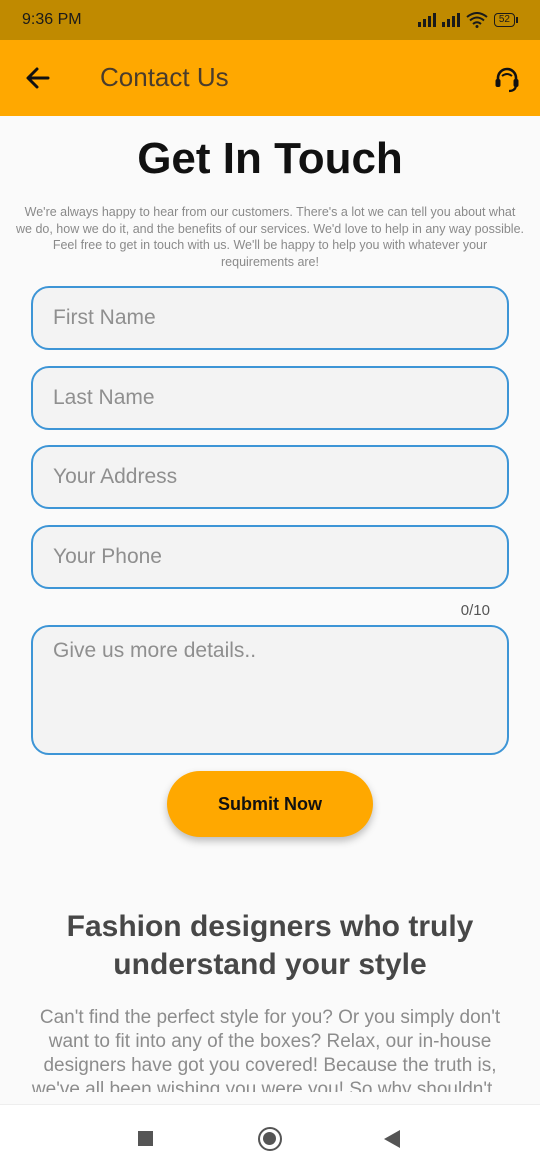 The image size is (540, 1171). I want to click on address-input, so click(270, 477).